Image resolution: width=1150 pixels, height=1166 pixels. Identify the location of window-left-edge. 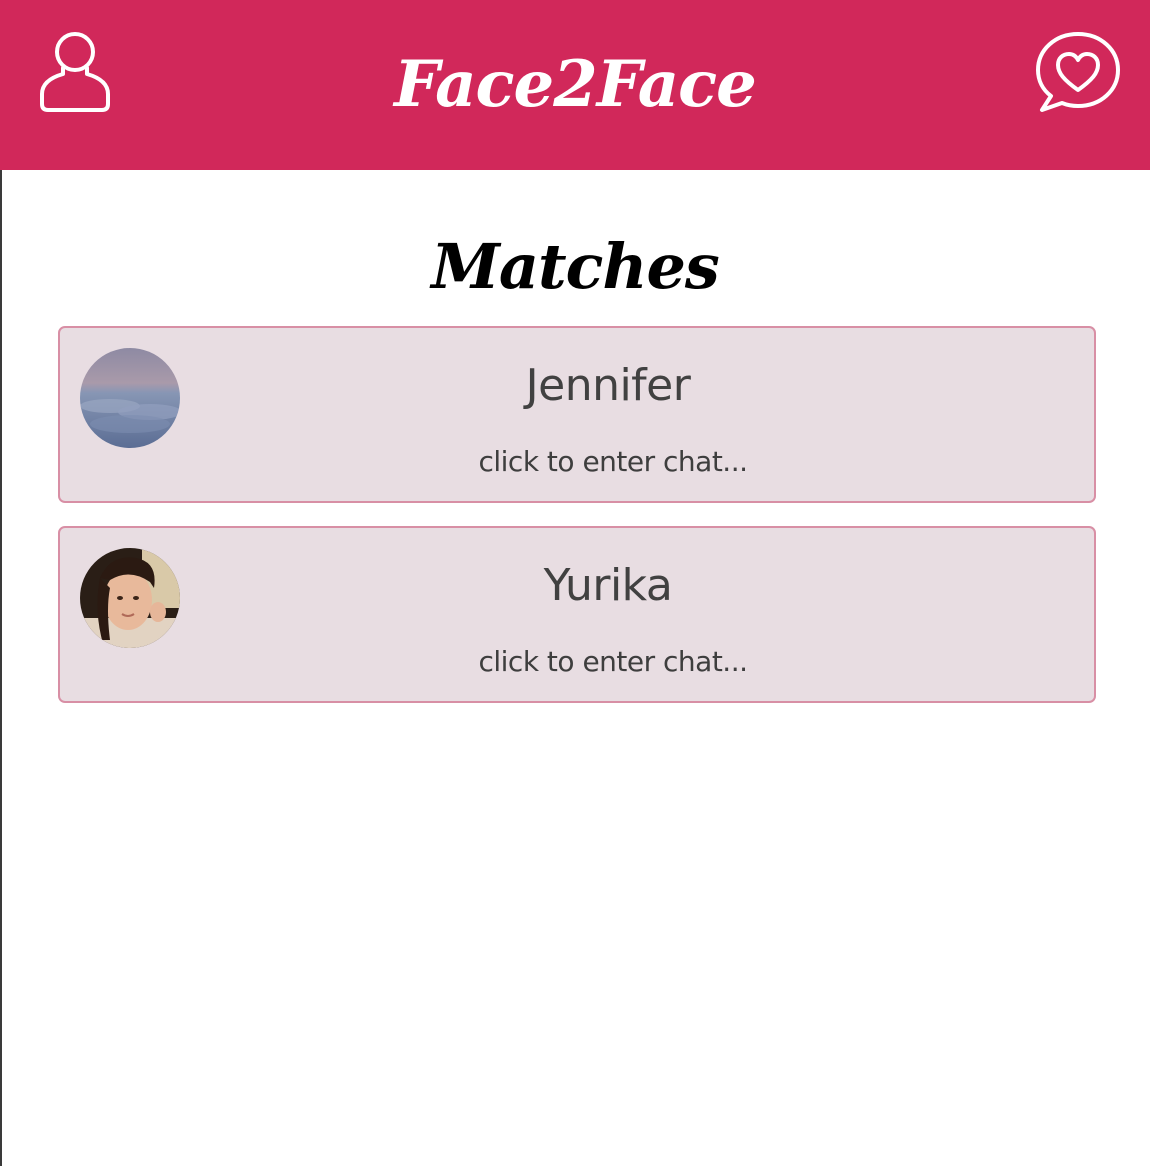
(1, 583).